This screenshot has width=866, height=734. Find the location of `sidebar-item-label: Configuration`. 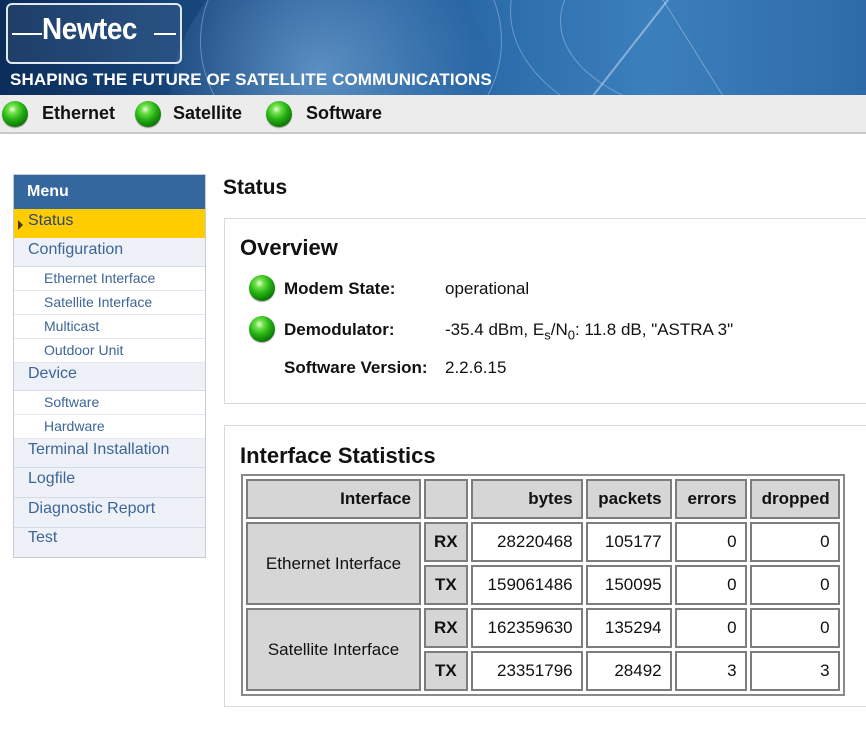

sidebar-item-label: Configuration is located at coordinates (76, 249).